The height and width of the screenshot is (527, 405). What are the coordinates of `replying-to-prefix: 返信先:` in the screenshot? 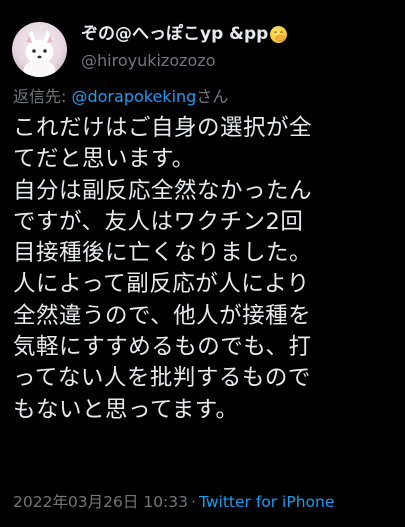 It's located at (42, 96).